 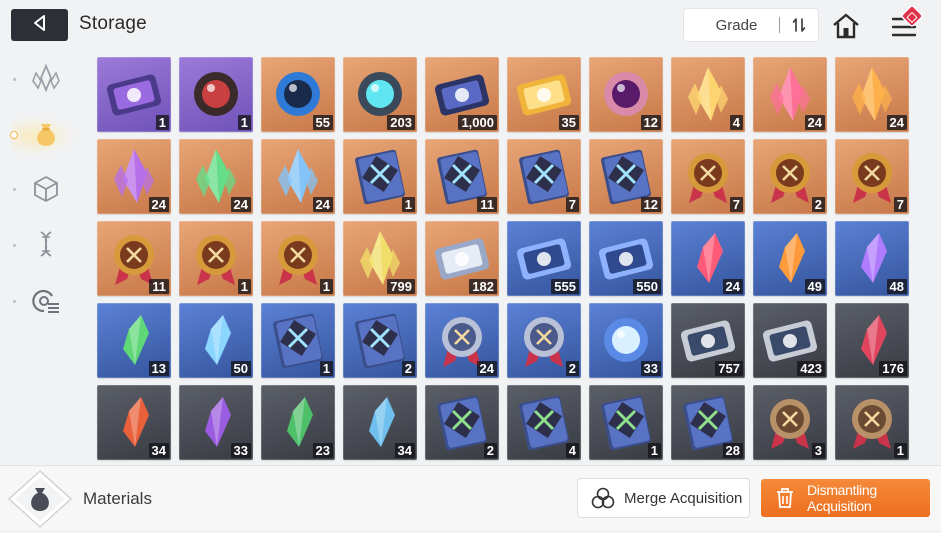 I want to click on inventory-item: 3, so click(x=790, y=422).